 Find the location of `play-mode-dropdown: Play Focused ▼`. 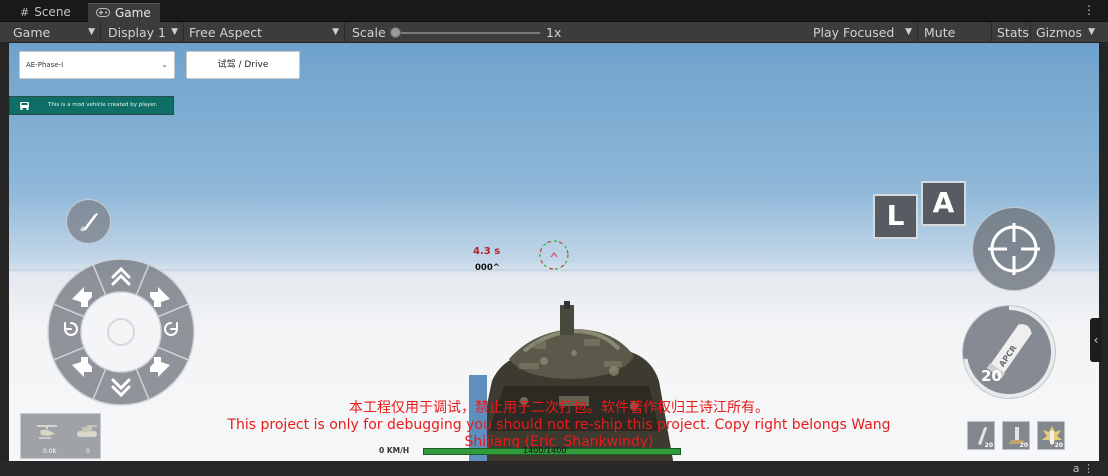

play-mode-dropdown: Play Focused ▼ is located at coordinates (863, 32).